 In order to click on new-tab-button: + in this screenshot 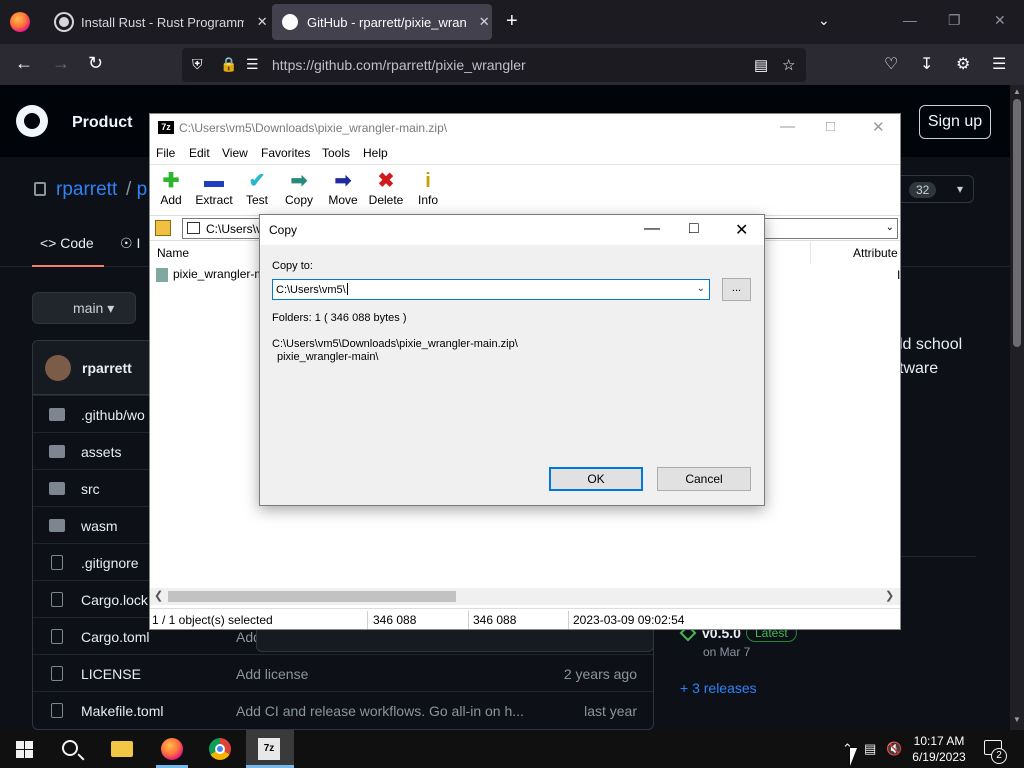, I will do `click(512, 21)`.